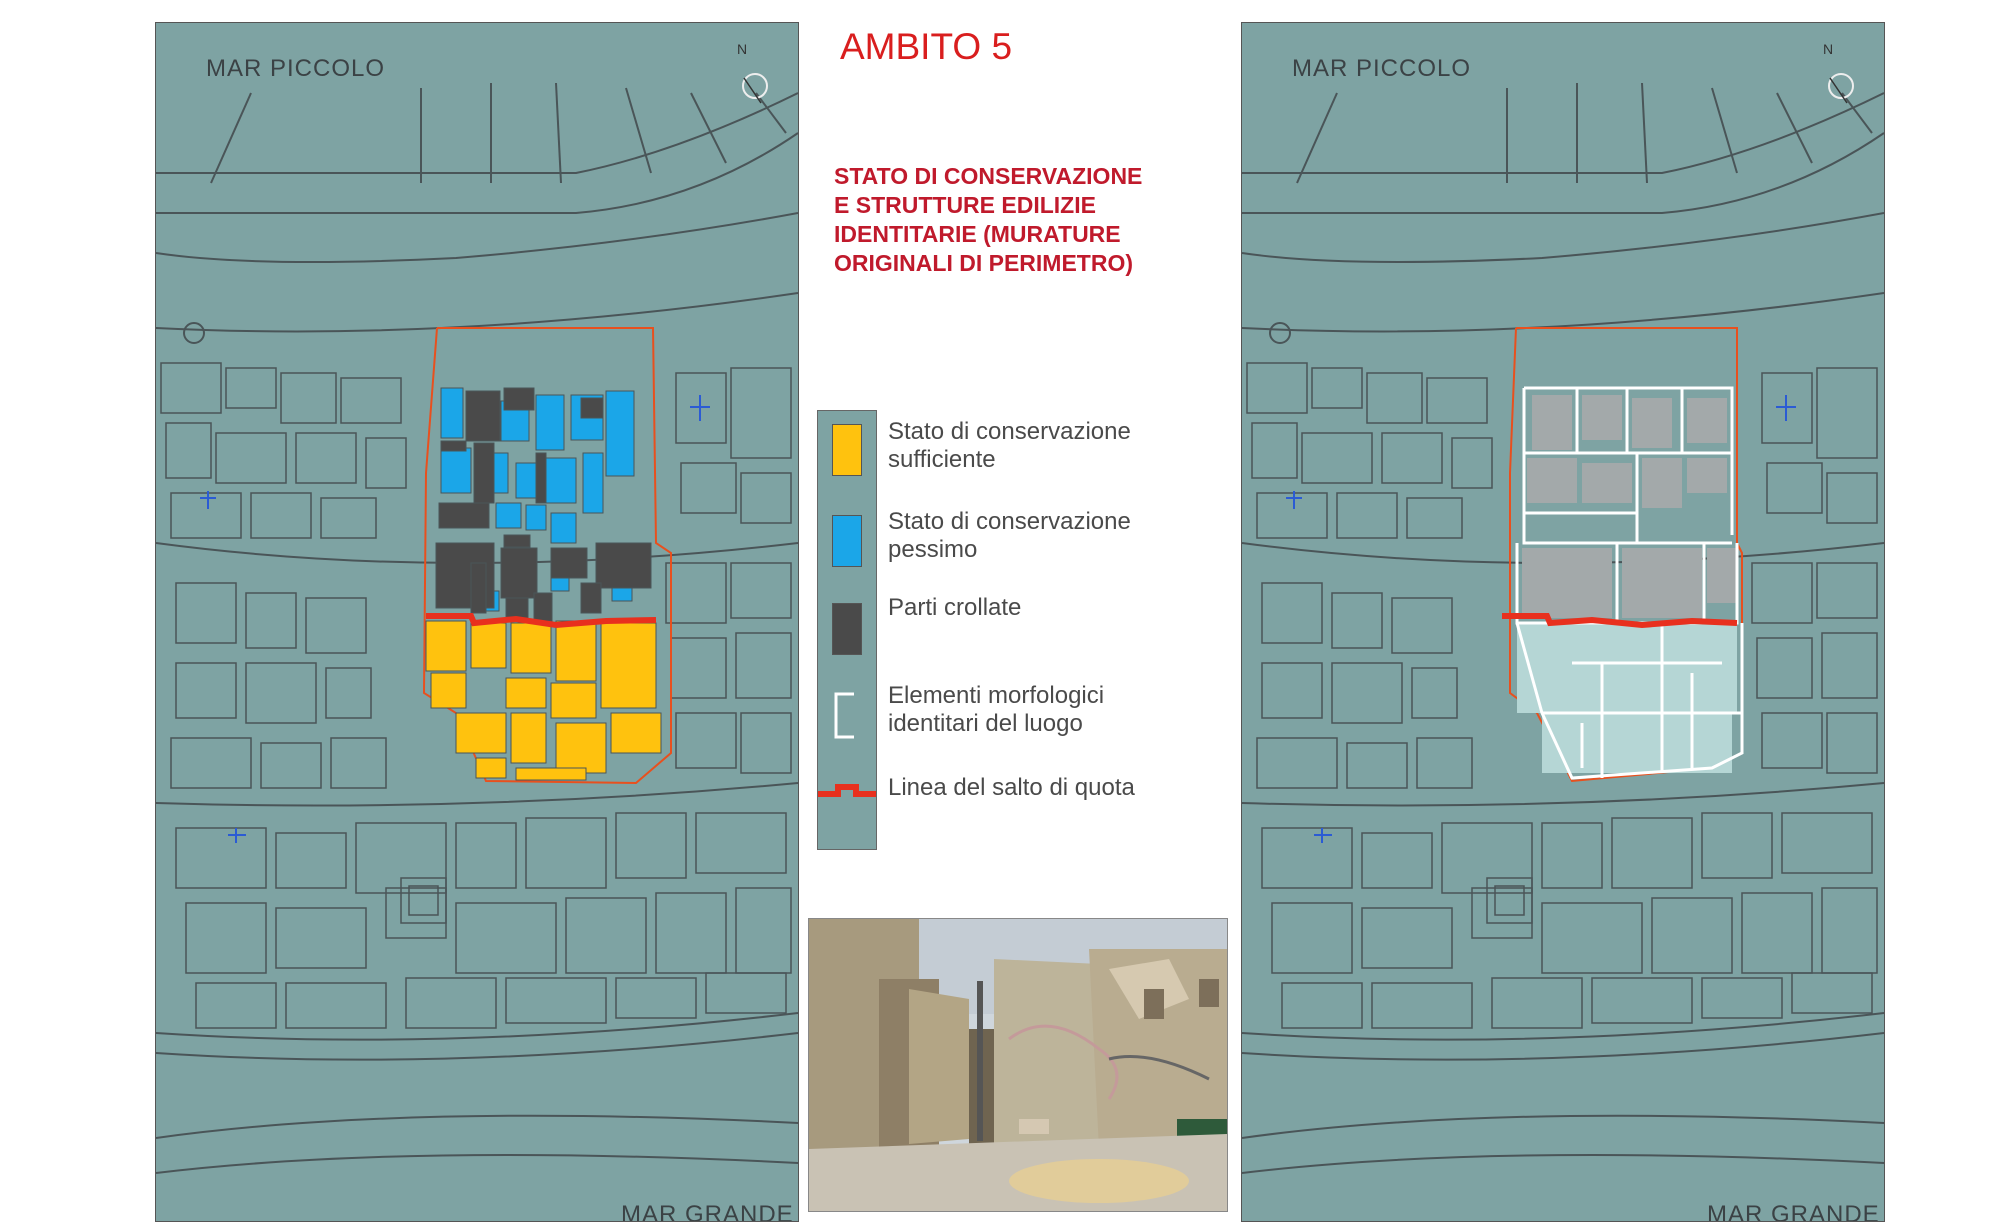 The image size is (2000, 1230). I want to click on page-title: AMBITO 5, so click(926, 46).